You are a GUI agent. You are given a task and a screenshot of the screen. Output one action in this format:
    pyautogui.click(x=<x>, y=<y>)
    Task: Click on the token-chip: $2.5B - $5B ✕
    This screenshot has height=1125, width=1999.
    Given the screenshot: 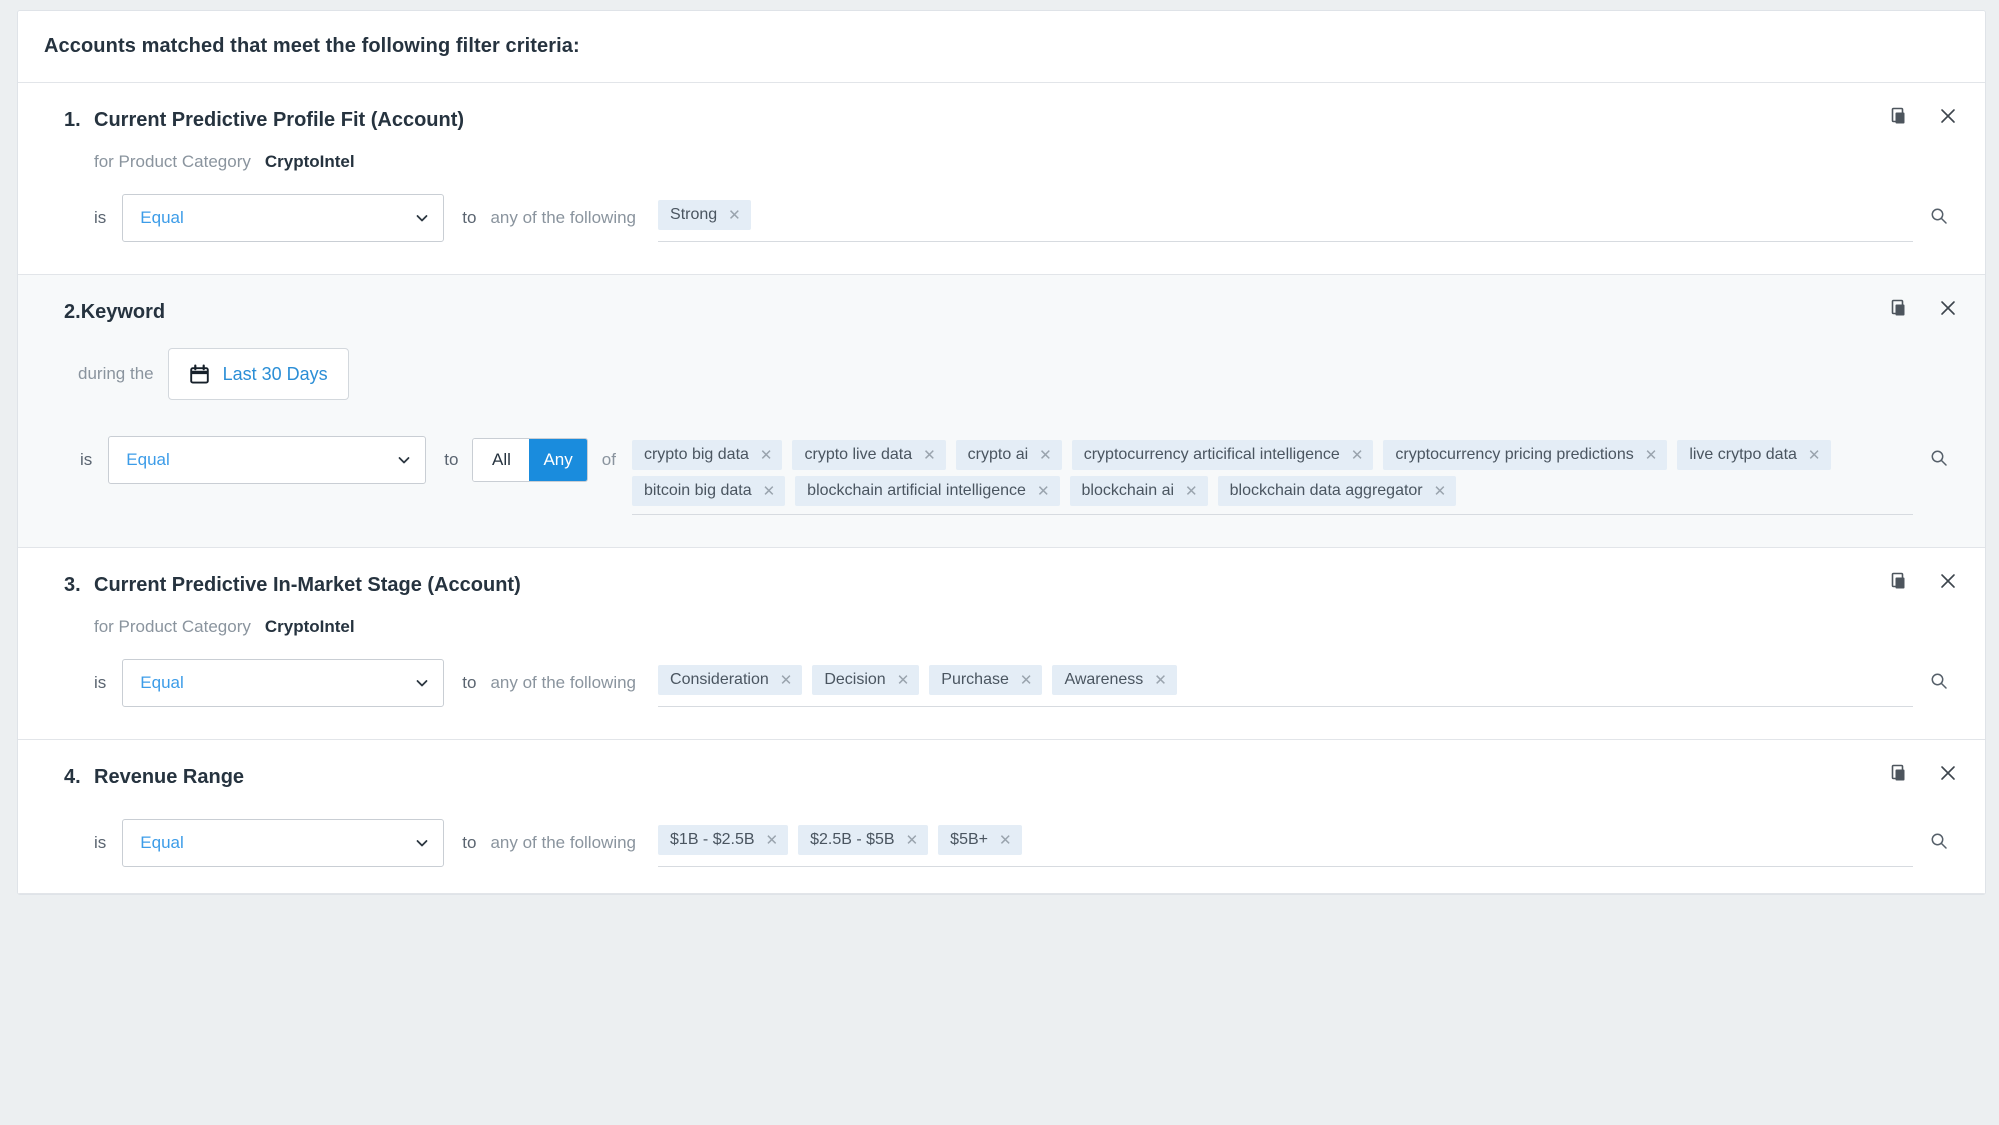 What is the action you would take?
    pyautogui.click(x=863, y=840)
    